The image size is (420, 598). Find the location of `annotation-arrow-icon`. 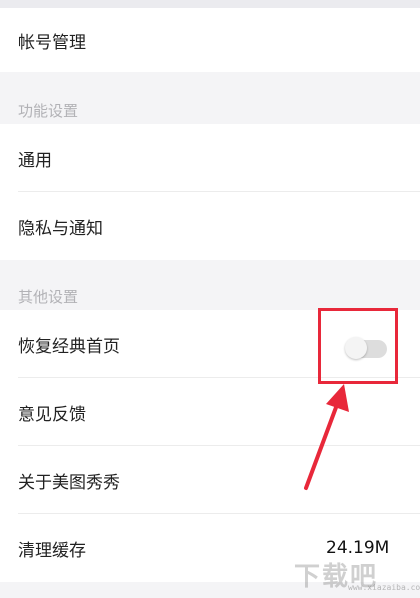

annotation-arrow-icon is located at coordinates (326, 437).